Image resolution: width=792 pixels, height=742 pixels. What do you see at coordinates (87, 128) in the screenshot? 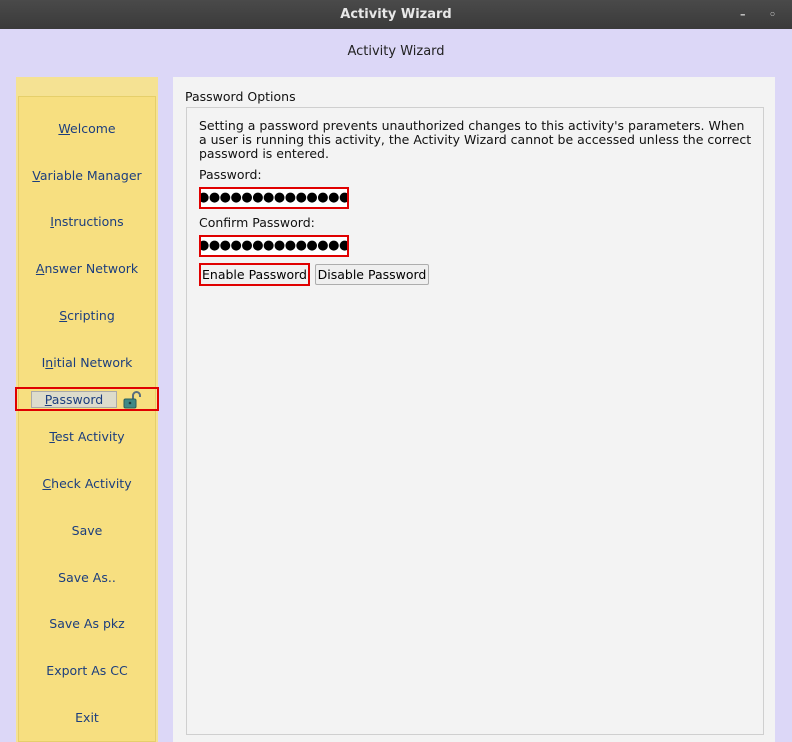
I see `sidebar-item-welcome: Welcome` at bounding box center [87, 128].